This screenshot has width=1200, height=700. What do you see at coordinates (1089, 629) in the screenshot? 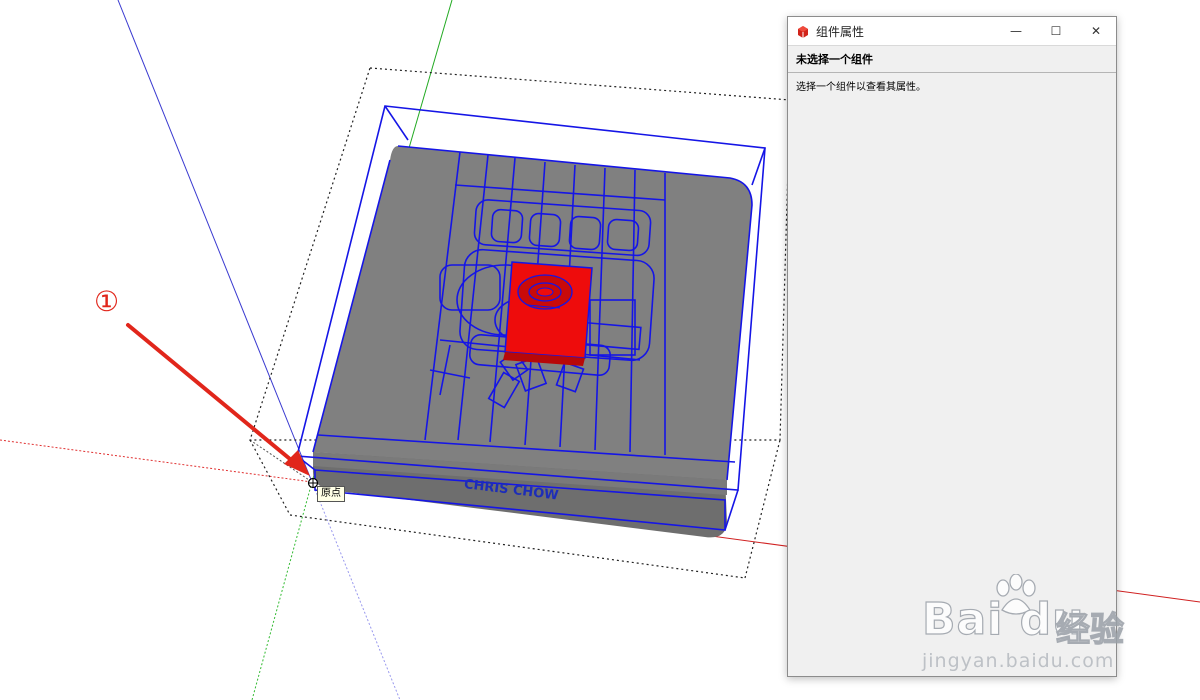
I see `watermark-chinese: 经验` at bounding box center [1089, 629].